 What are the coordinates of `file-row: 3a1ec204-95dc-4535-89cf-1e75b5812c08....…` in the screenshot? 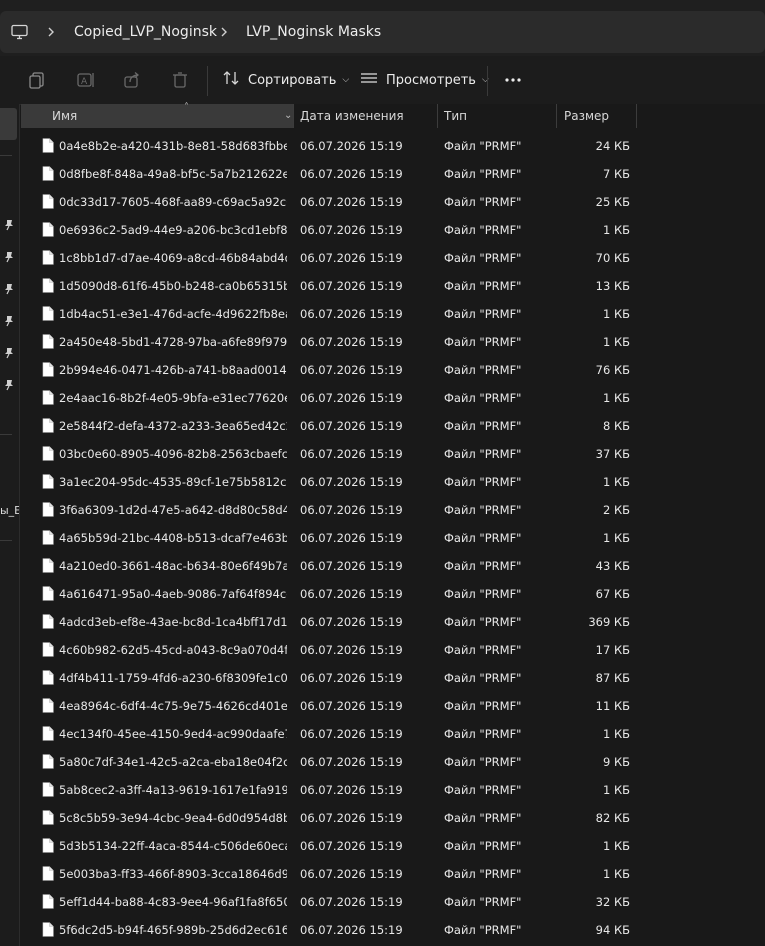 It's located at (393, 482).